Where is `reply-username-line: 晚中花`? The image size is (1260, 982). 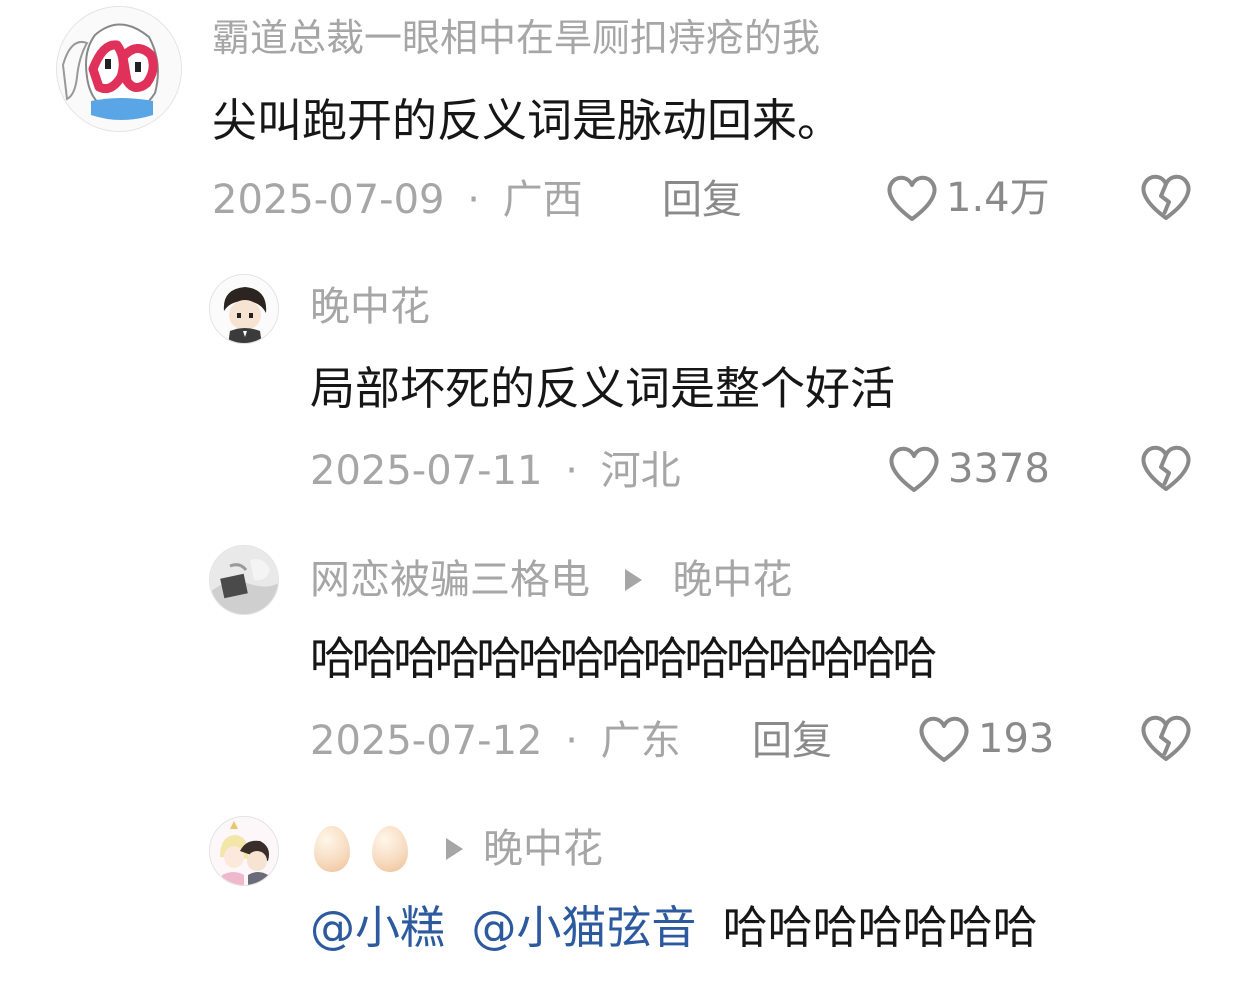 reply-username-line: 晚中花 is located at coordinates (458, 849).